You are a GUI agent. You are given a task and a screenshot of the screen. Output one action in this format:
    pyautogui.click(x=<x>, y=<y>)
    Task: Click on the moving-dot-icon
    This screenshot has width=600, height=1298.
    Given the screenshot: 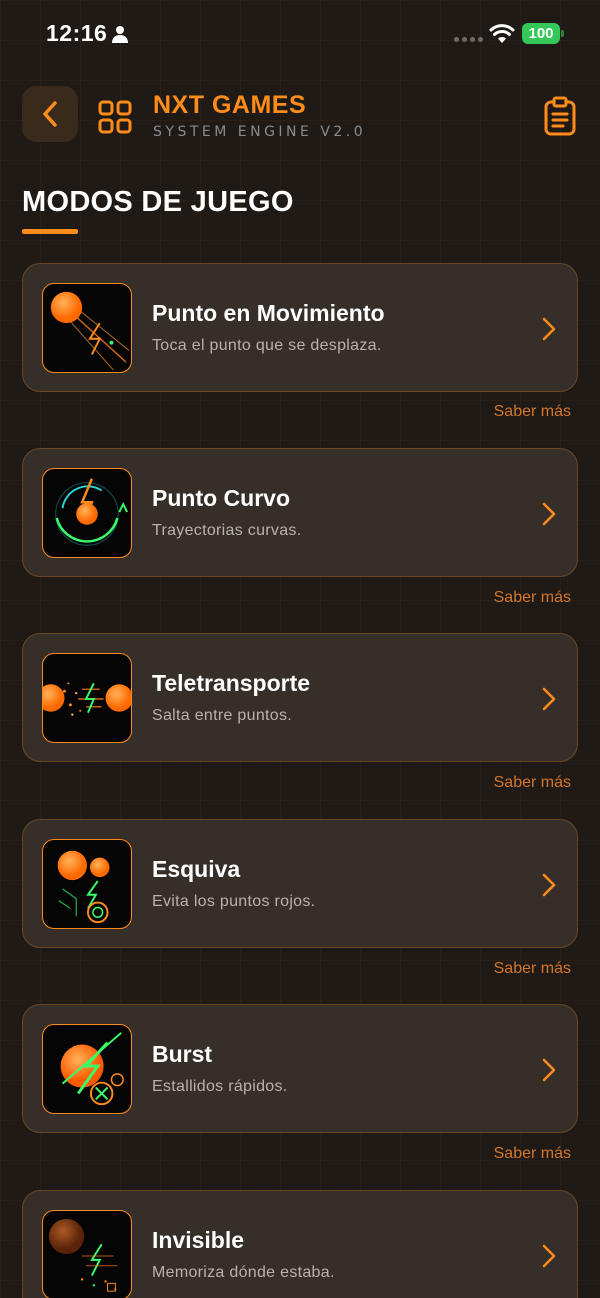 What is the action you would take?
    pyautogui.click(x=90, y=331)
    